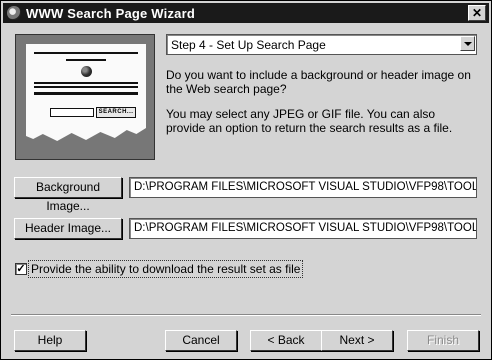 The height and width of the screenshot is (360, 492). I want to click on window-title: WWW Search Page Wizard, so click(110, 13).